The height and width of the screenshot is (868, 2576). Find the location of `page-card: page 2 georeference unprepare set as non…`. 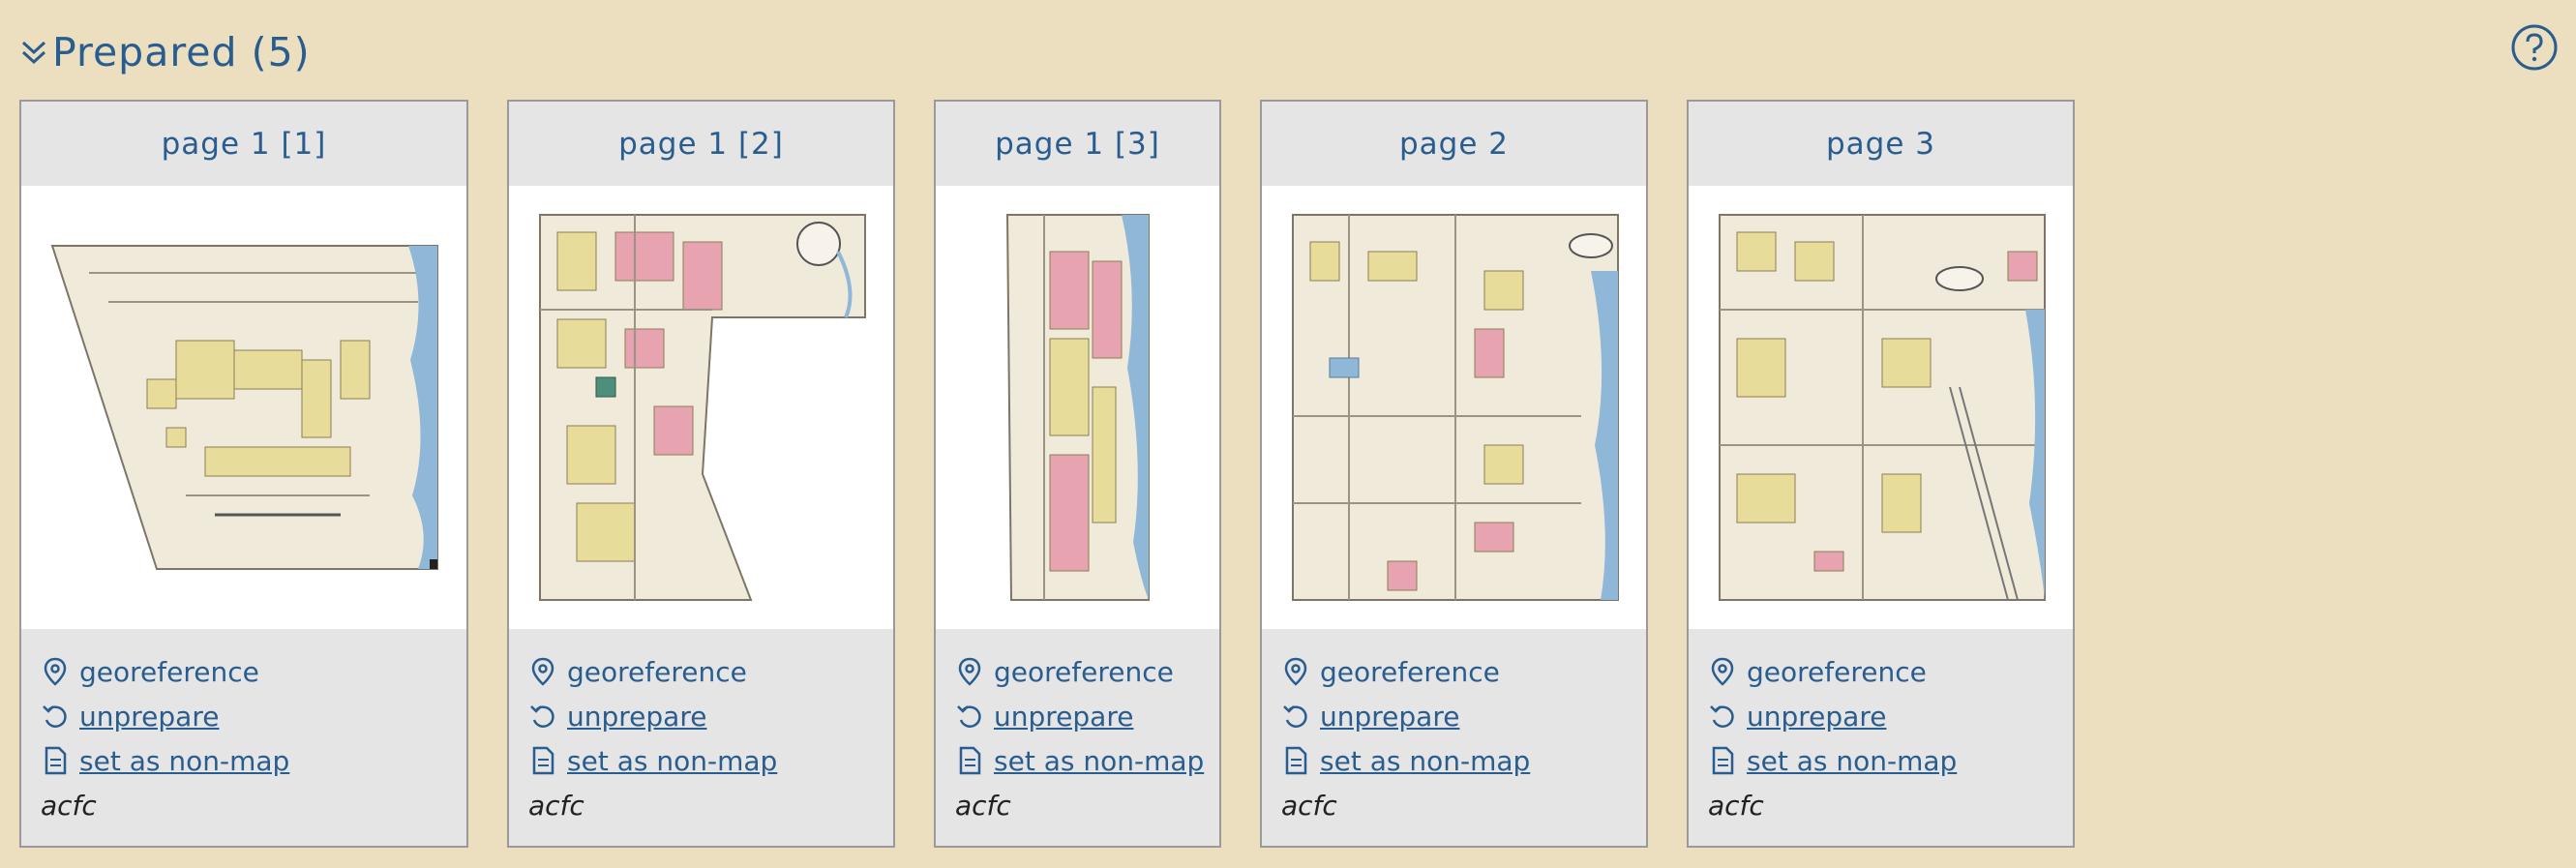

page-card: page 2 georeference unprepare set as non… is located at coordinates (1454, 474).